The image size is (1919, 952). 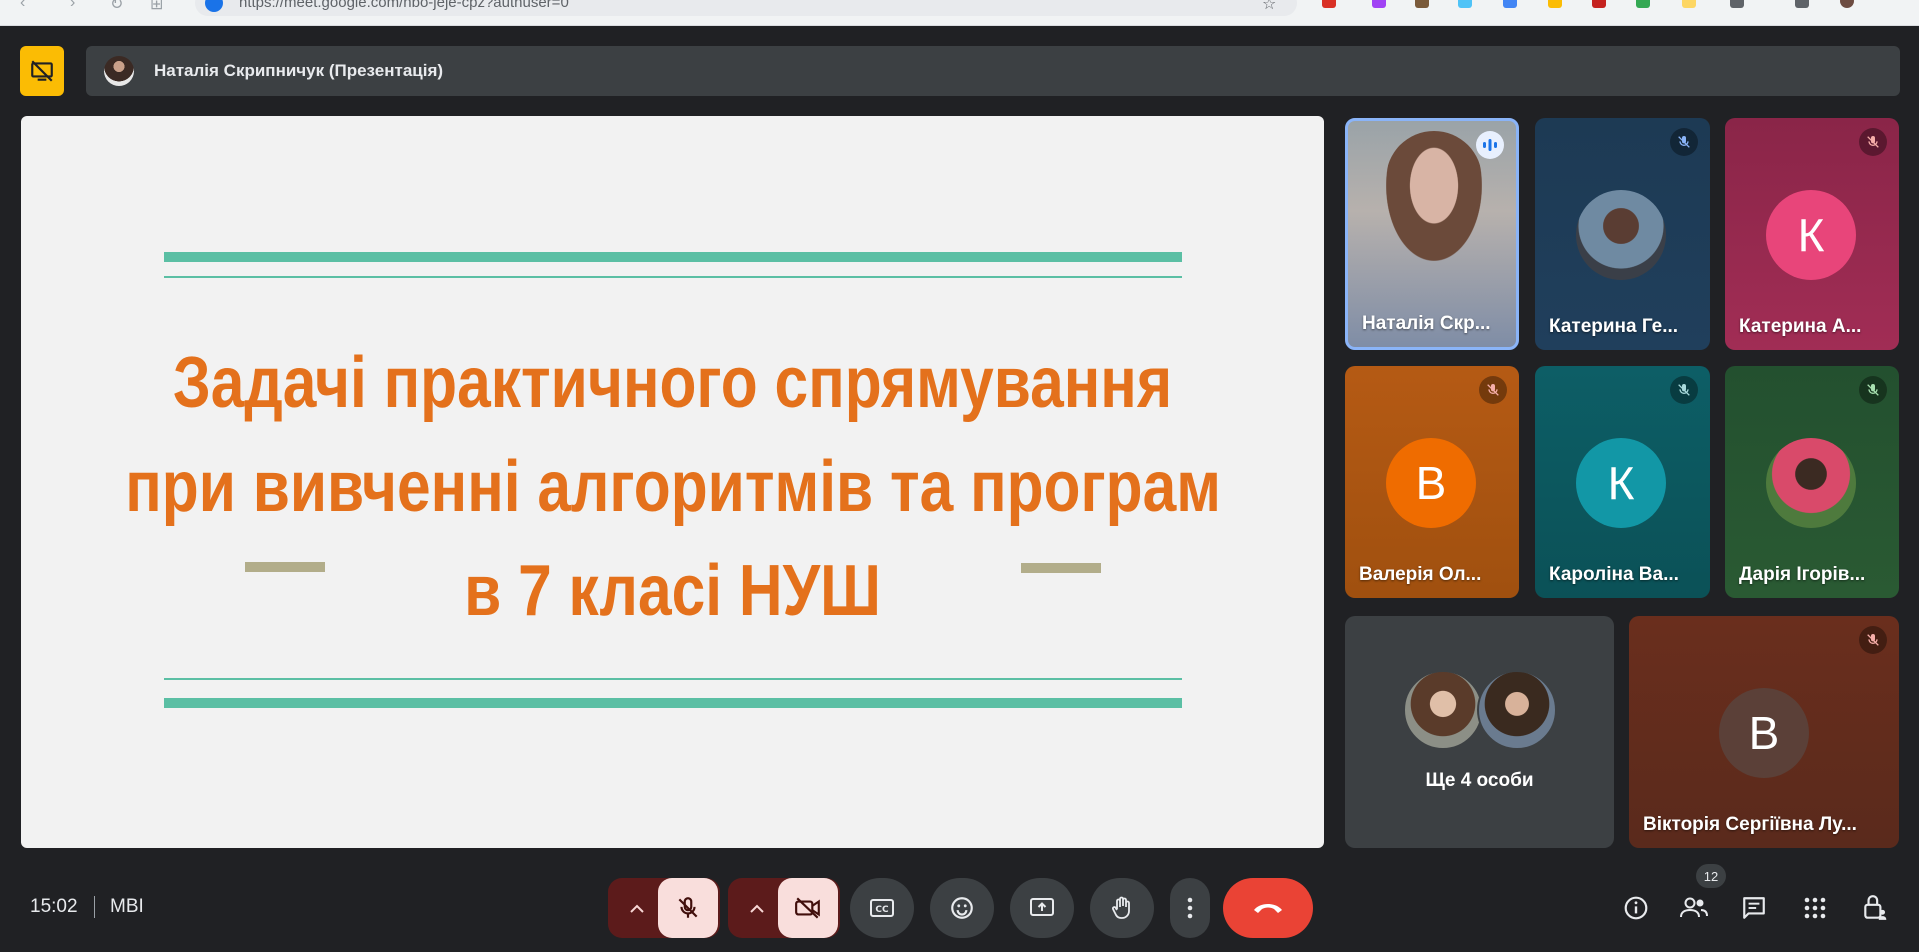 I want to click on camera-off-icon, so click(x=807, y=908).